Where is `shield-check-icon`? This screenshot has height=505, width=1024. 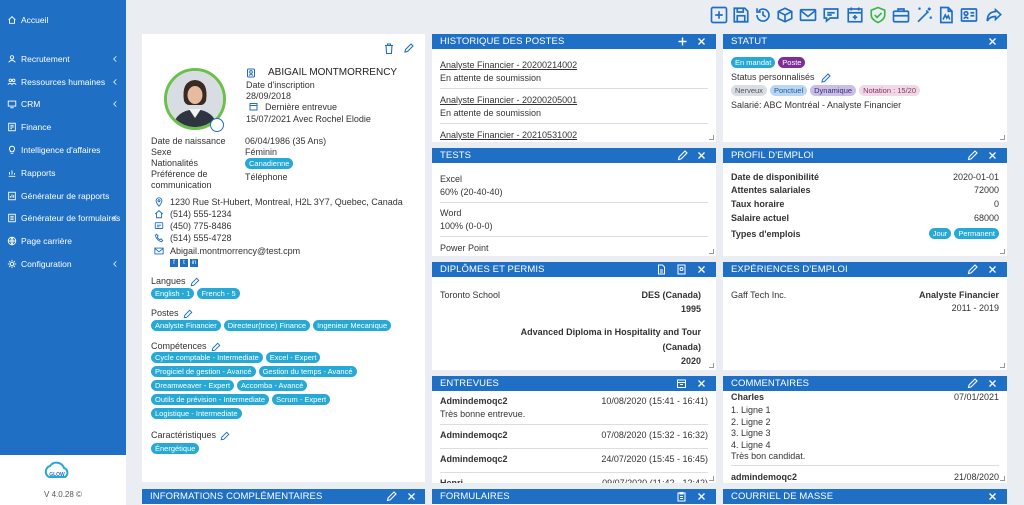 shield-check-icon is located at coordinates (878, 15).